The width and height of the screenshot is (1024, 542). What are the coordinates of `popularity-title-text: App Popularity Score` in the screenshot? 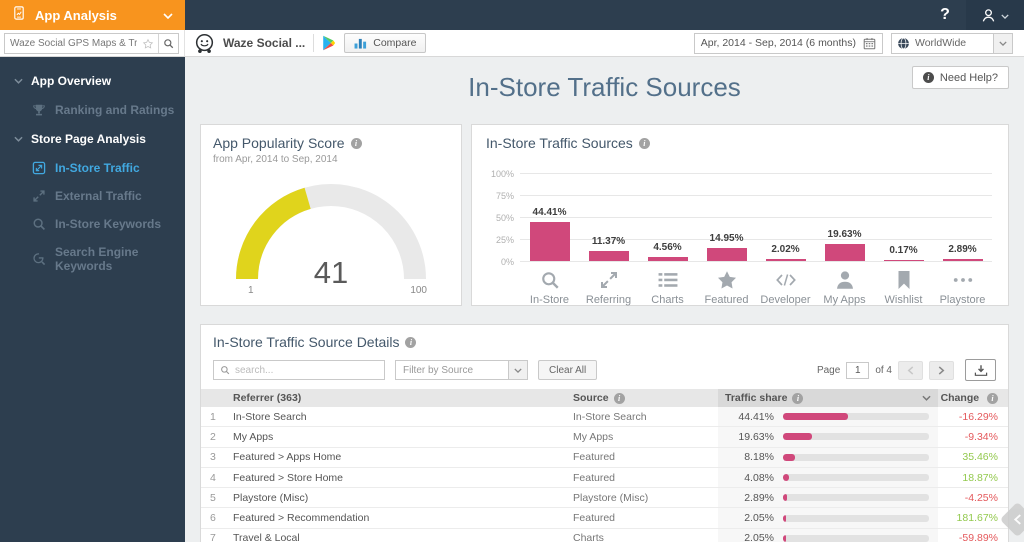 It's located at (279, 143).